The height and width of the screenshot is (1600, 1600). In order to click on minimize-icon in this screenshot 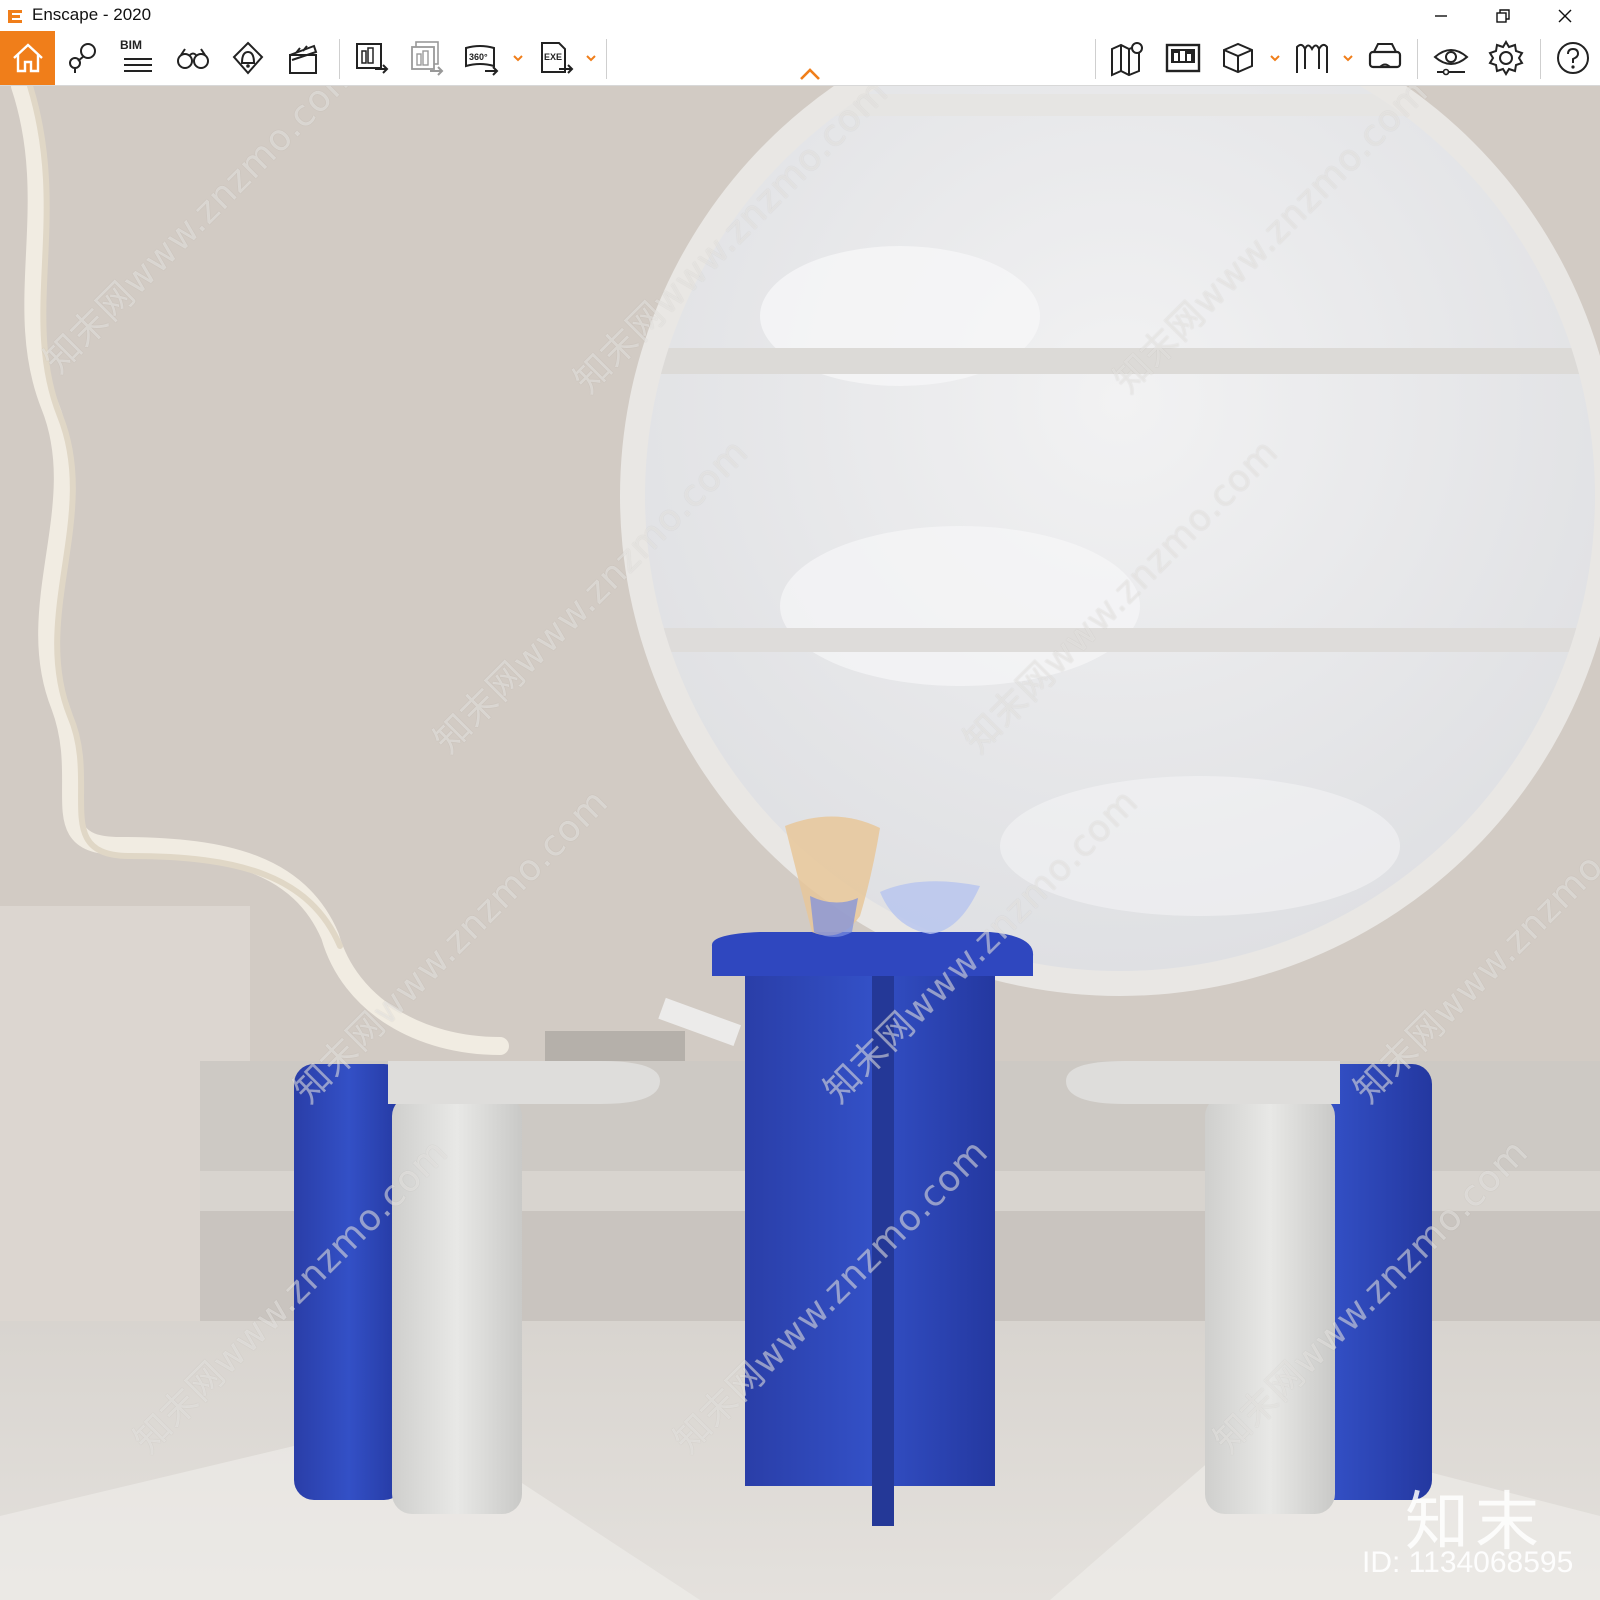, I will do `click(1441, 15)`.